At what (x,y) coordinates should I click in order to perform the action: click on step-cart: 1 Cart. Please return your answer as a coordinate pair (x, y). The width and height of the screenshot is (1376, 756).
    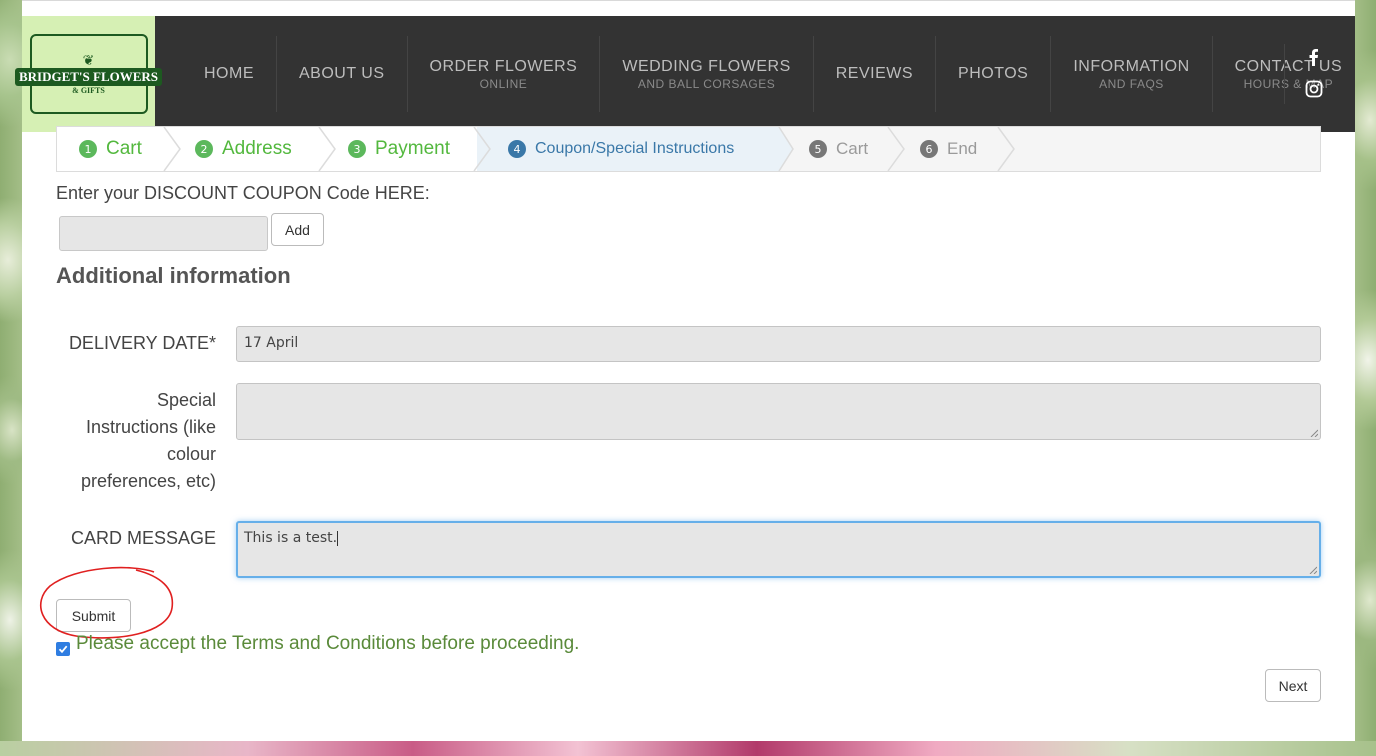
    Looking at the image, I should click on (110, 149).